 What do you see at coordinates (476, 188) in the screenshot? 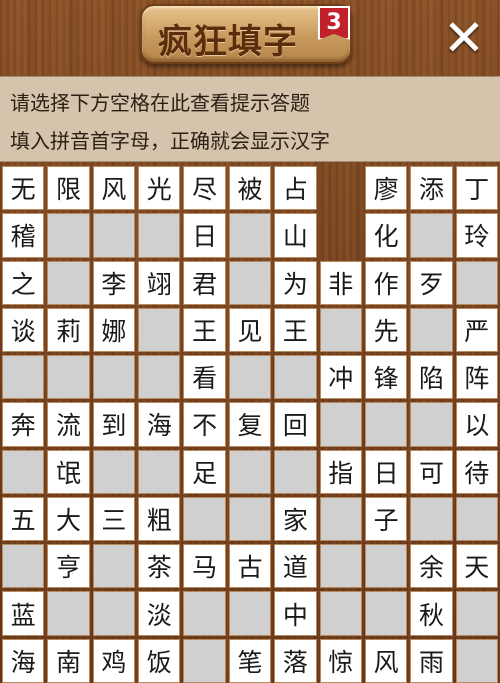
I see `grid-cell-filled: 丁` at bounding box center [476, 188].